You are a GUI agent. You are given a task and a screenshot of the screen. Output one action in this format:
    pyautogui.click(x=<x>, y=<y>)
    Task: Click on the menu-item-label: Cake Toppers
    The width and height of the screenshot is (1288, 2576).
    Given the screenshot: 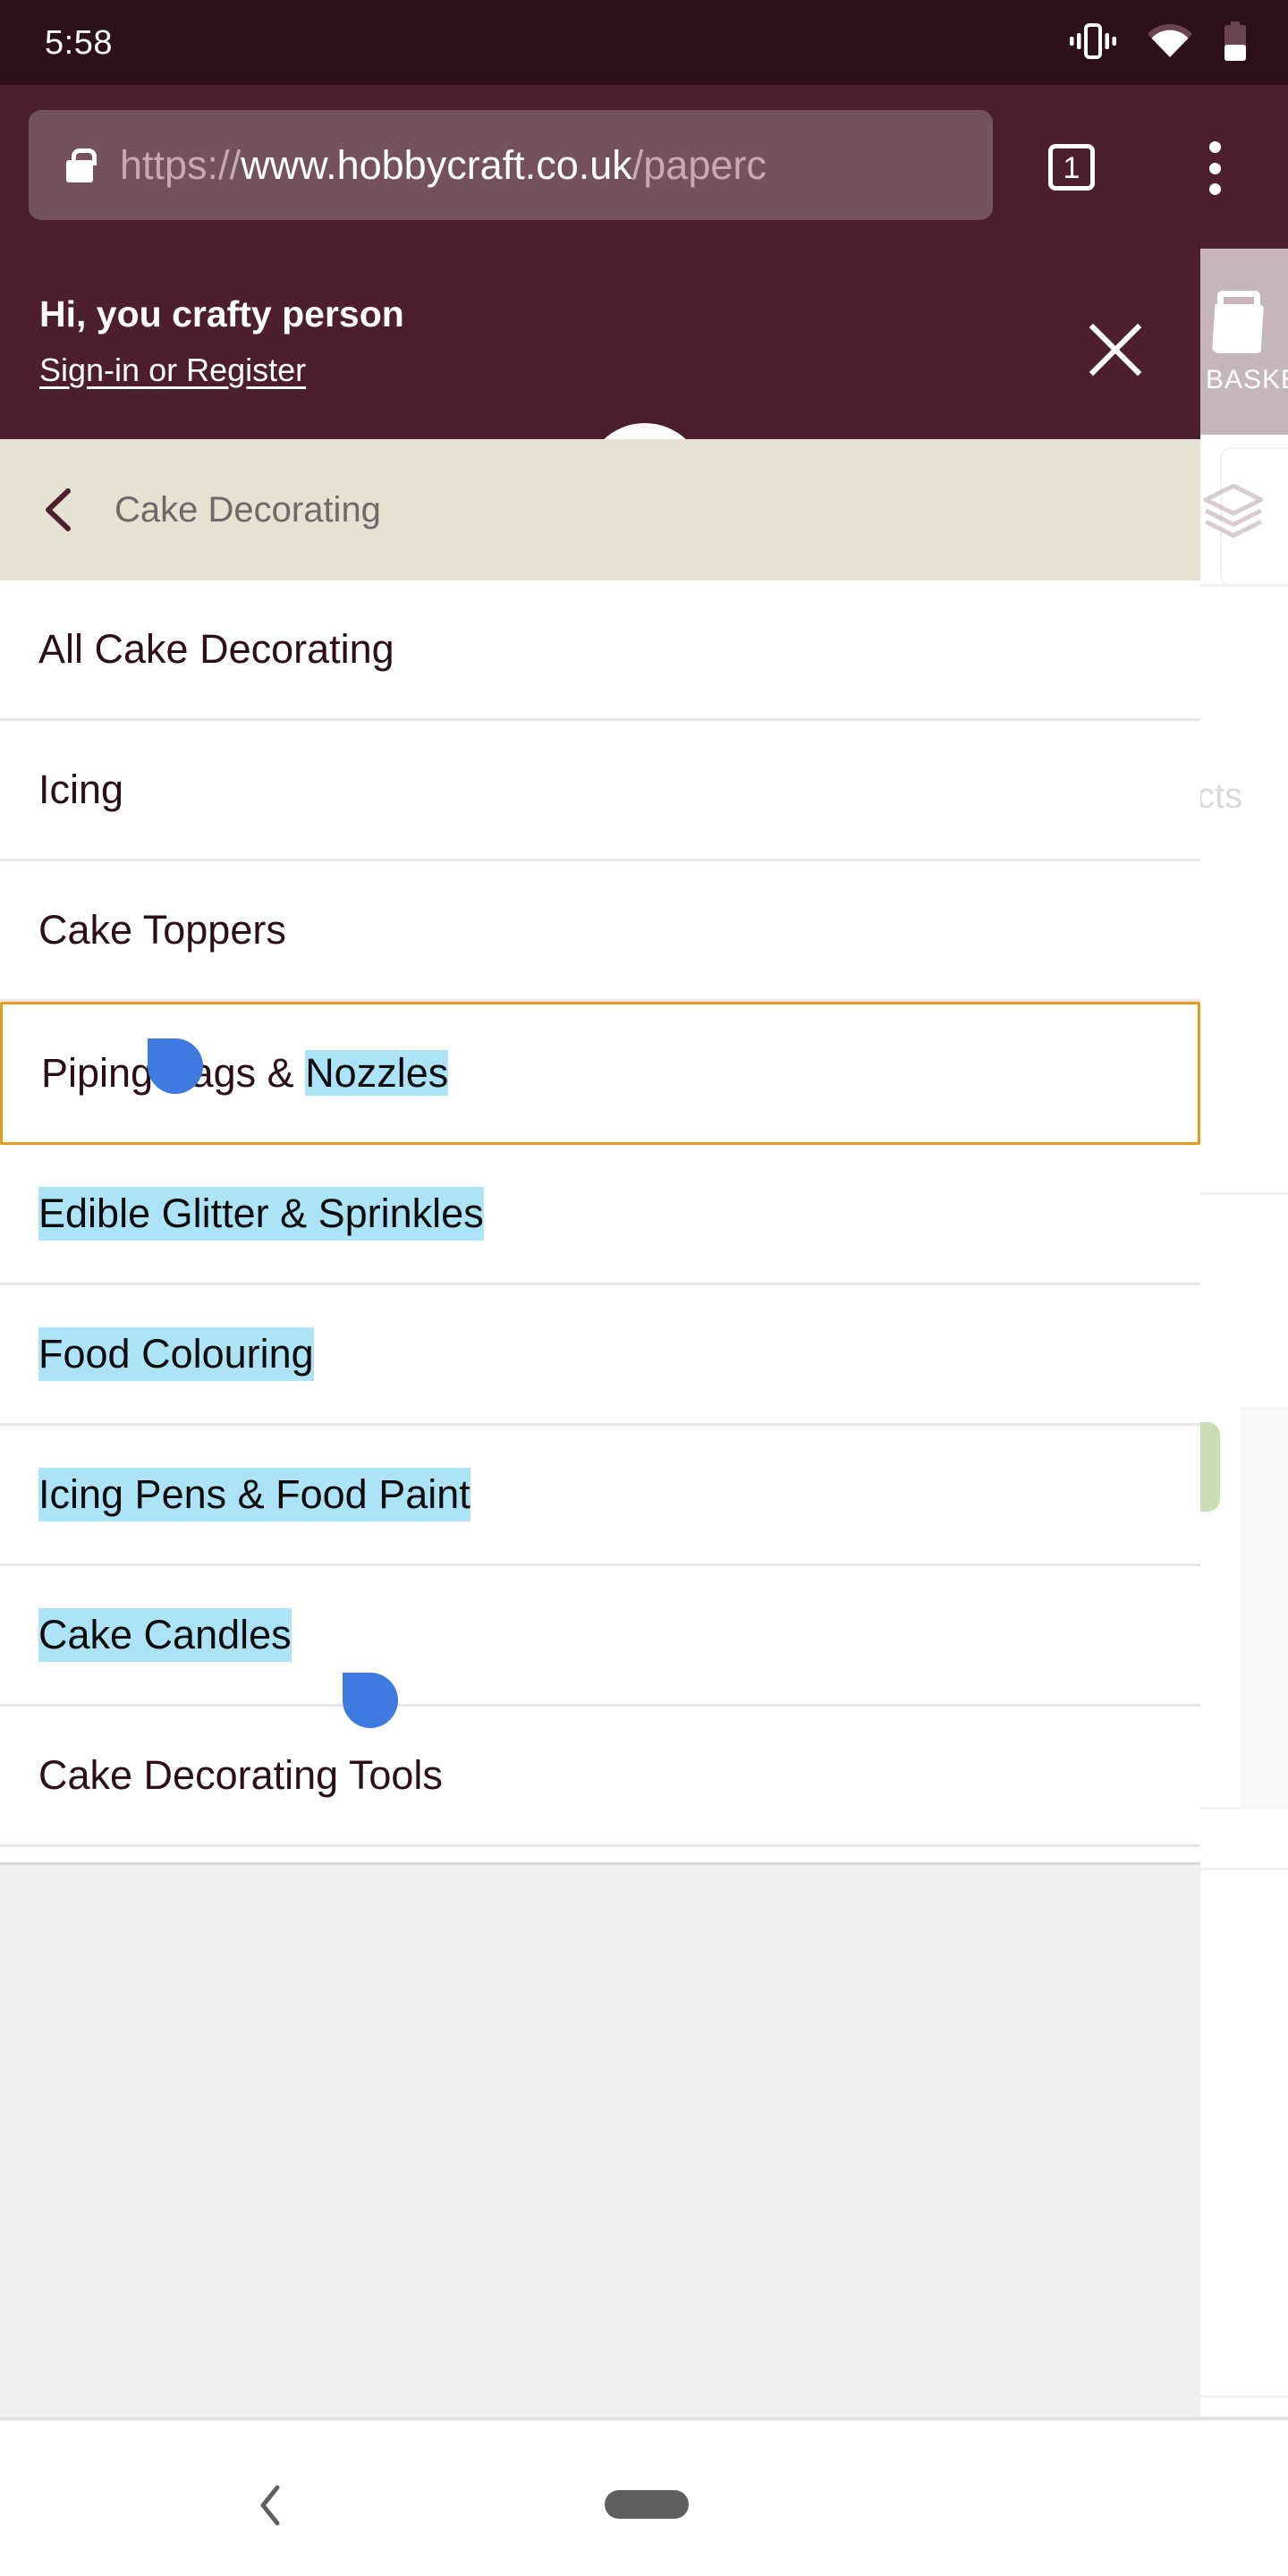 What is the action you would take?
    pyautogui.click(x=162, y=930)
    